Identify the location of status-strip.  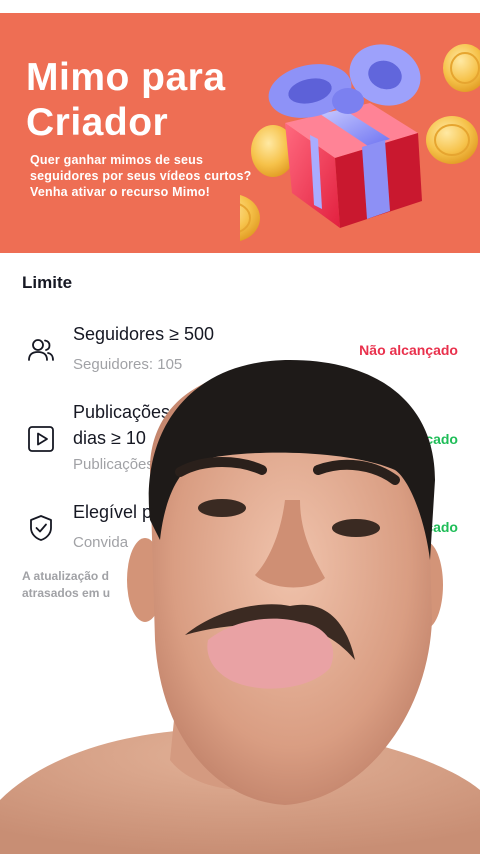
(240, 6).